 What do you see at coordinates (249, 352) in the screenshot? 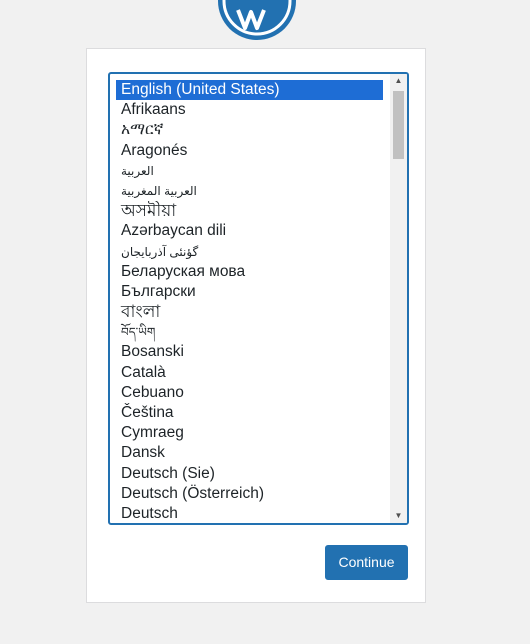
I see `language-option: Bosanski` at bounding box center [249, 352].